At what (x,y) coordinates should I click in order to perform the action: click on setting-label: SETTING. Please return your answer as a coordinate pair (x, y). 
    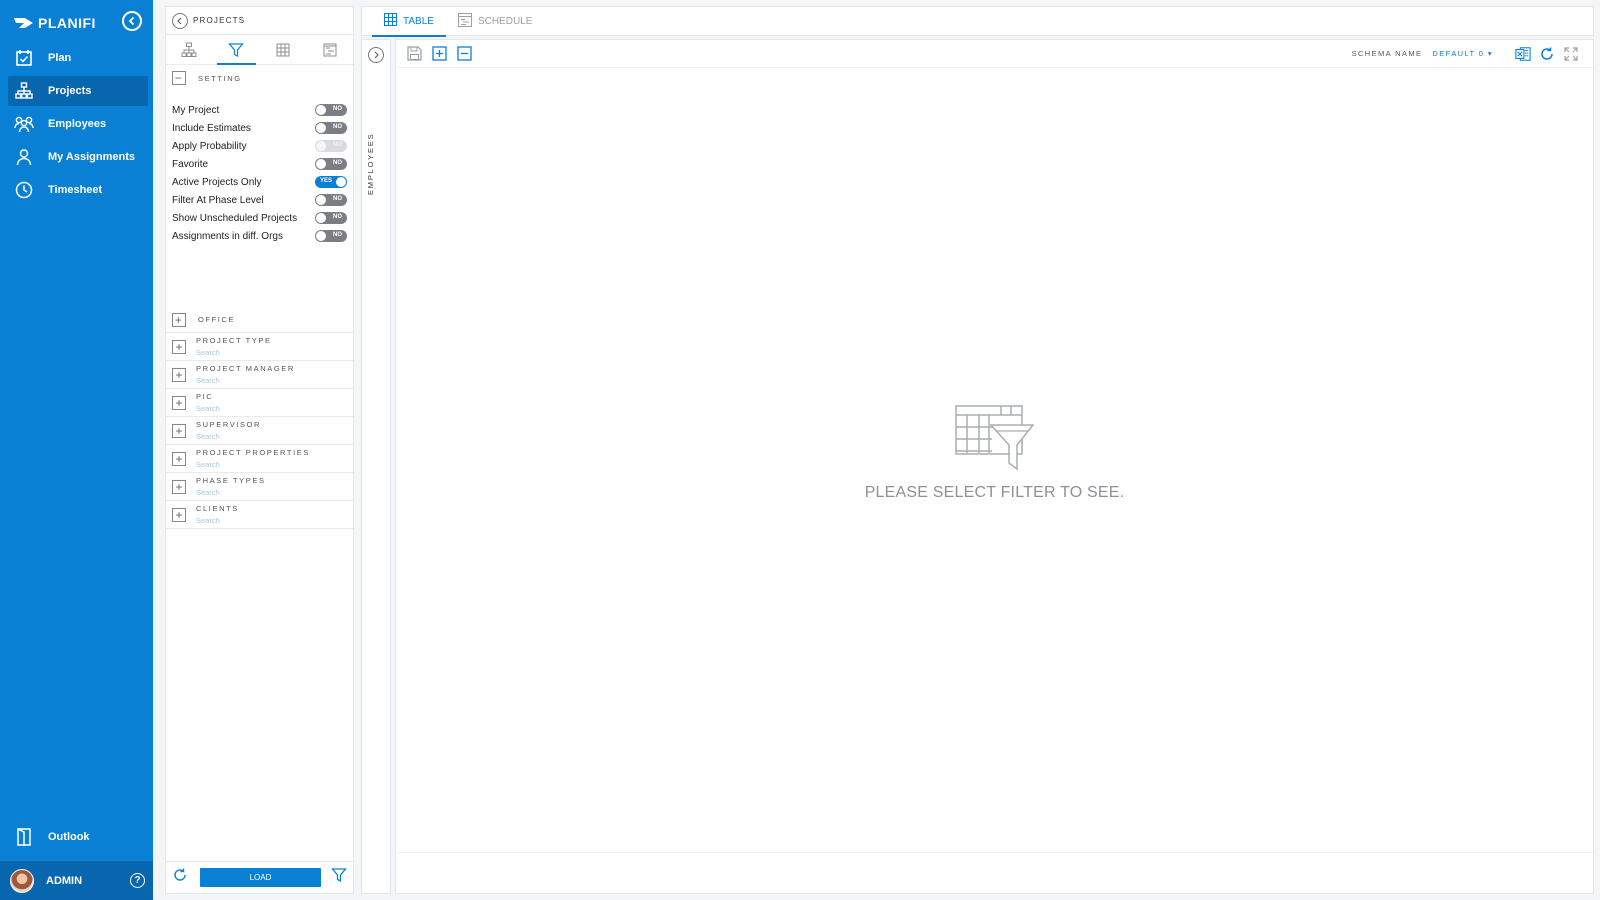
    Looking at the image, I should click on (220, 78).